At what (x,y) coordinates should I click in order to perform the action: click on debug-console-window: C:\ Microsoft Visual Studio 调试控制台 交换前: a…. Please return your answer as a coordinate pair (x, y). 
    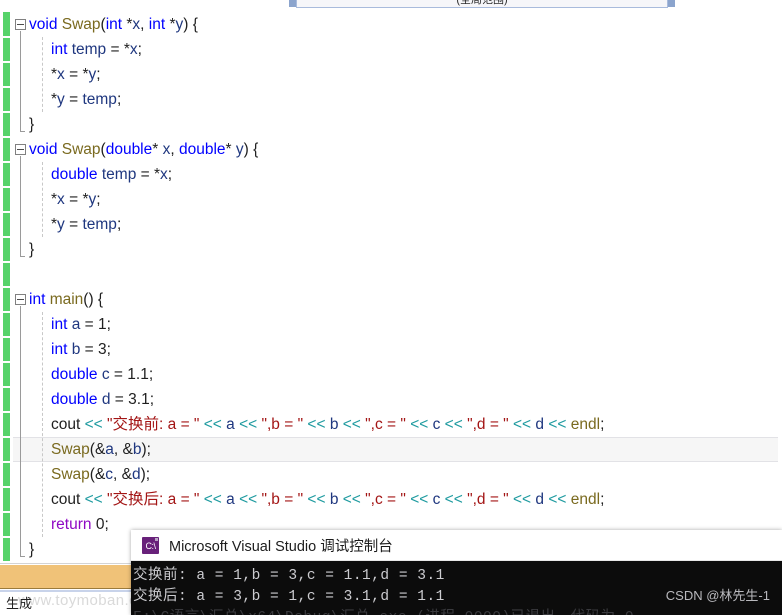
    Looking at the image, I should click on (456, 572).